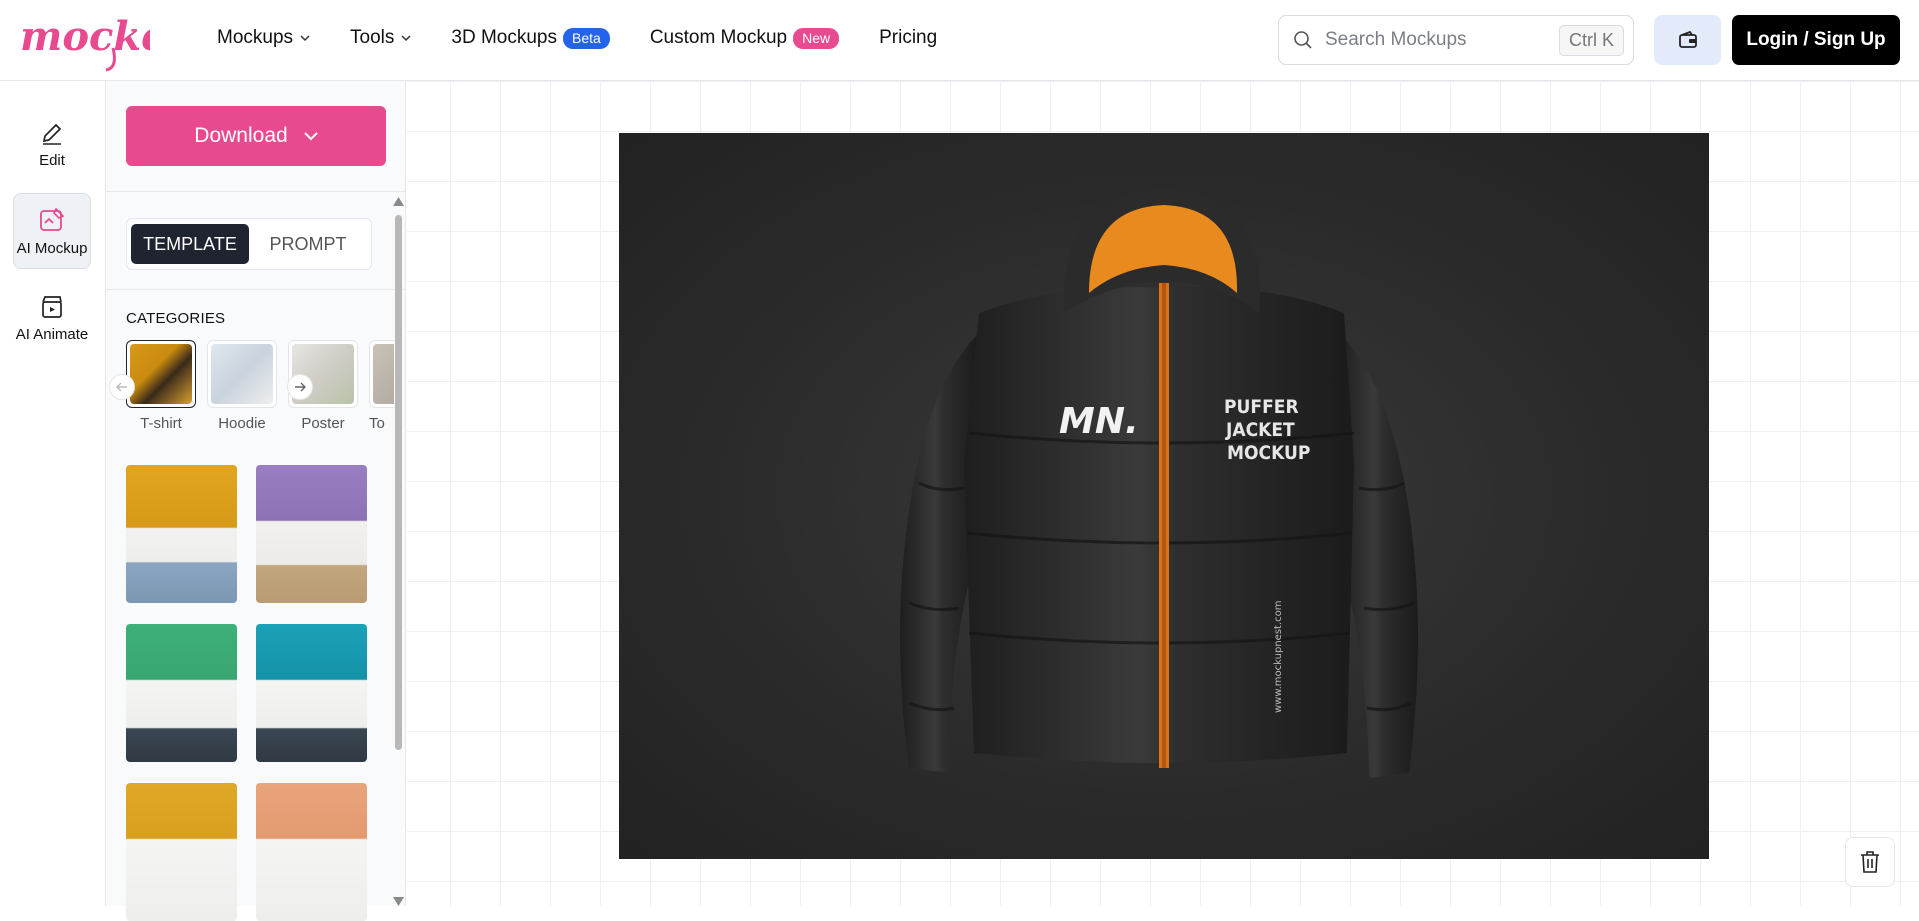 The width and height of the screenshot is (1919, 921). I want to click on tab-template: TEMPLATE, so click(190, 244).